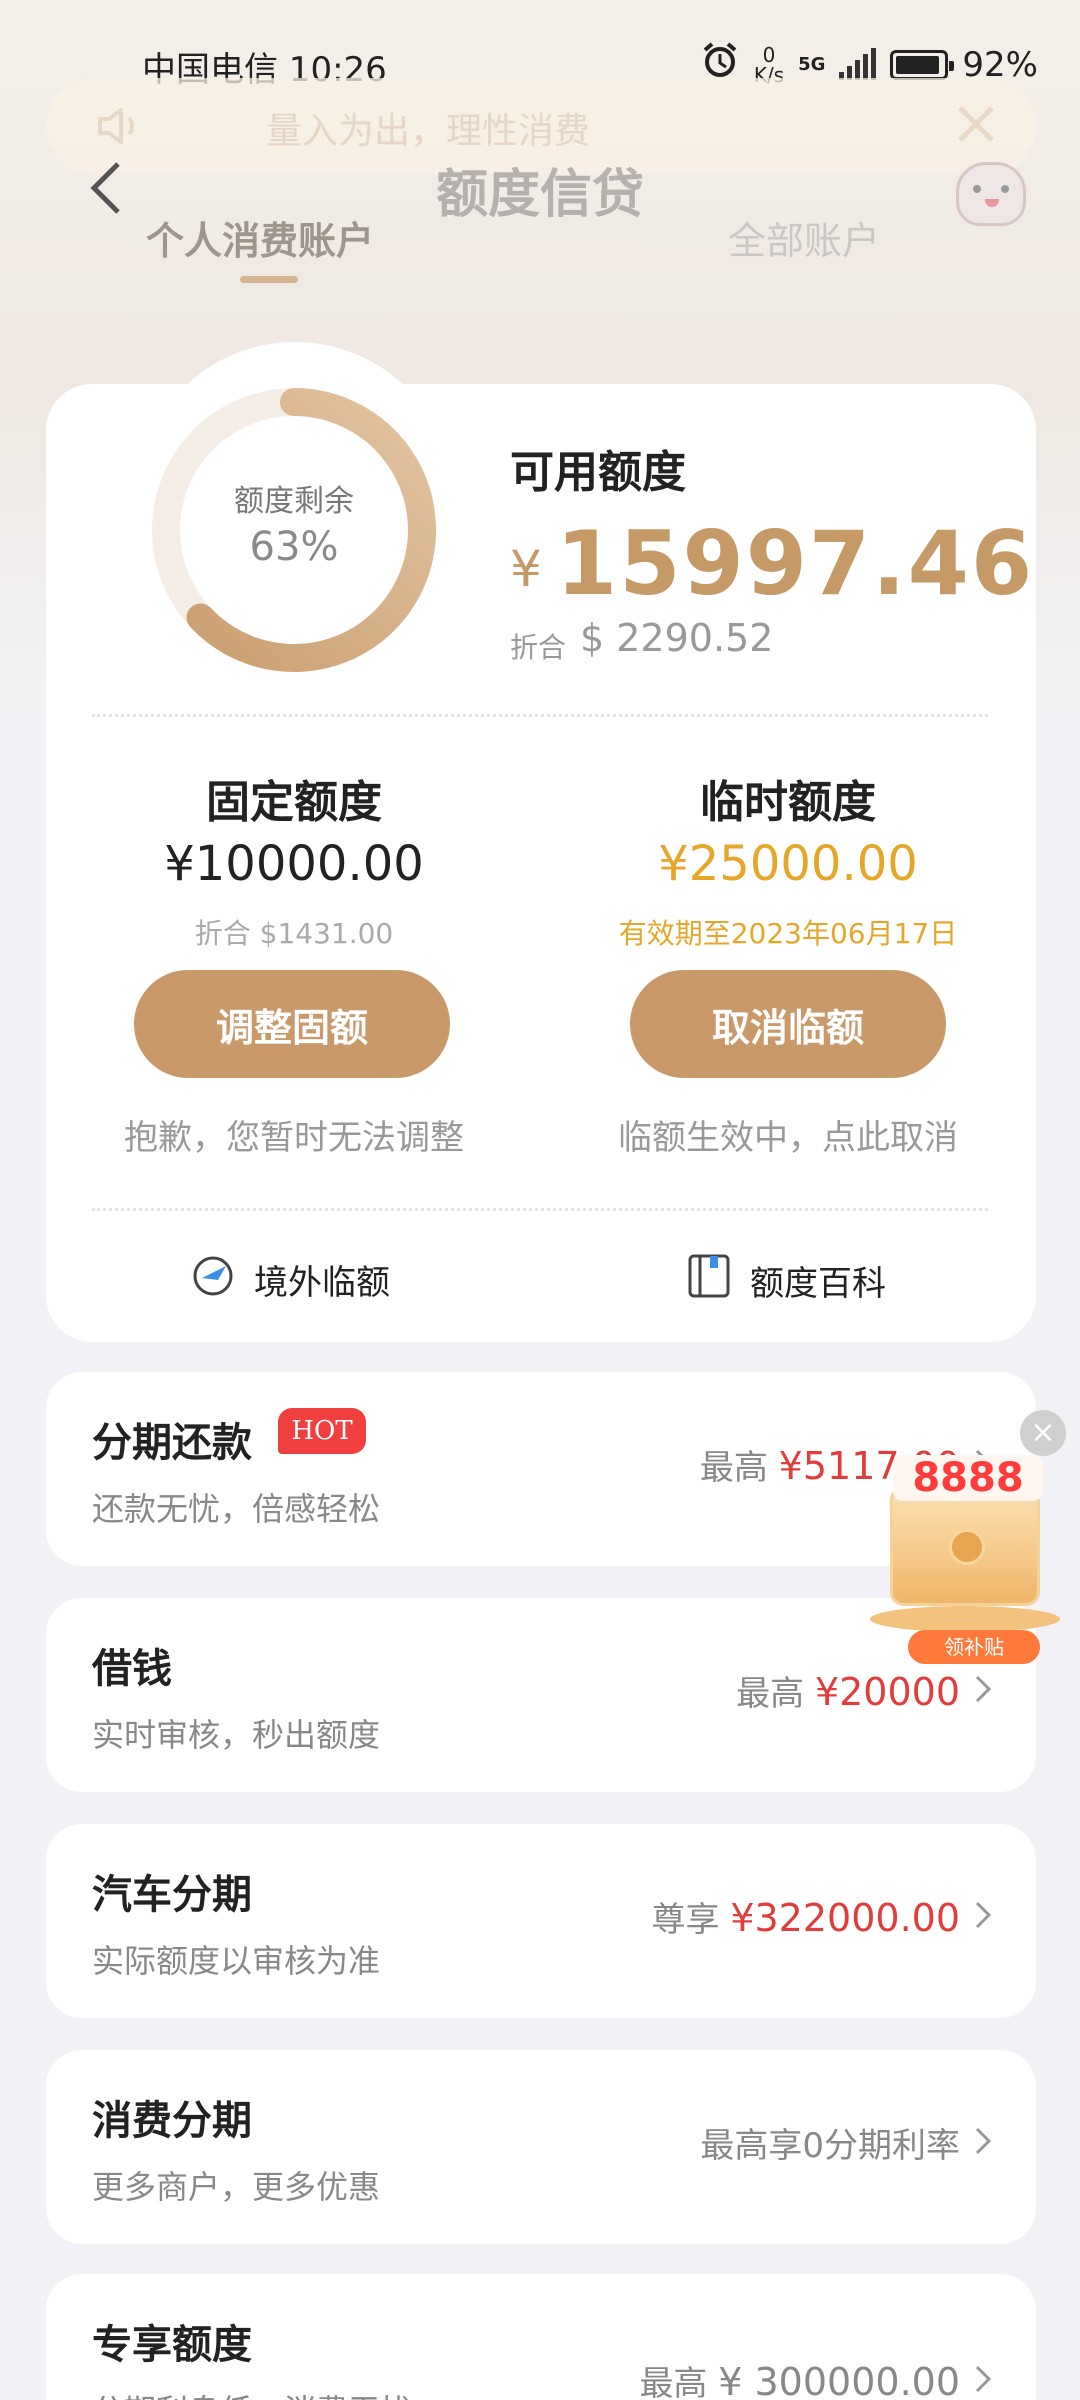 The height and width of the screenshot is (2400, 1080). Describe the element at coordinates (294, 933) in the screenshot. I see `fixed-credit-fx: 折合 $1431.00` at that location.